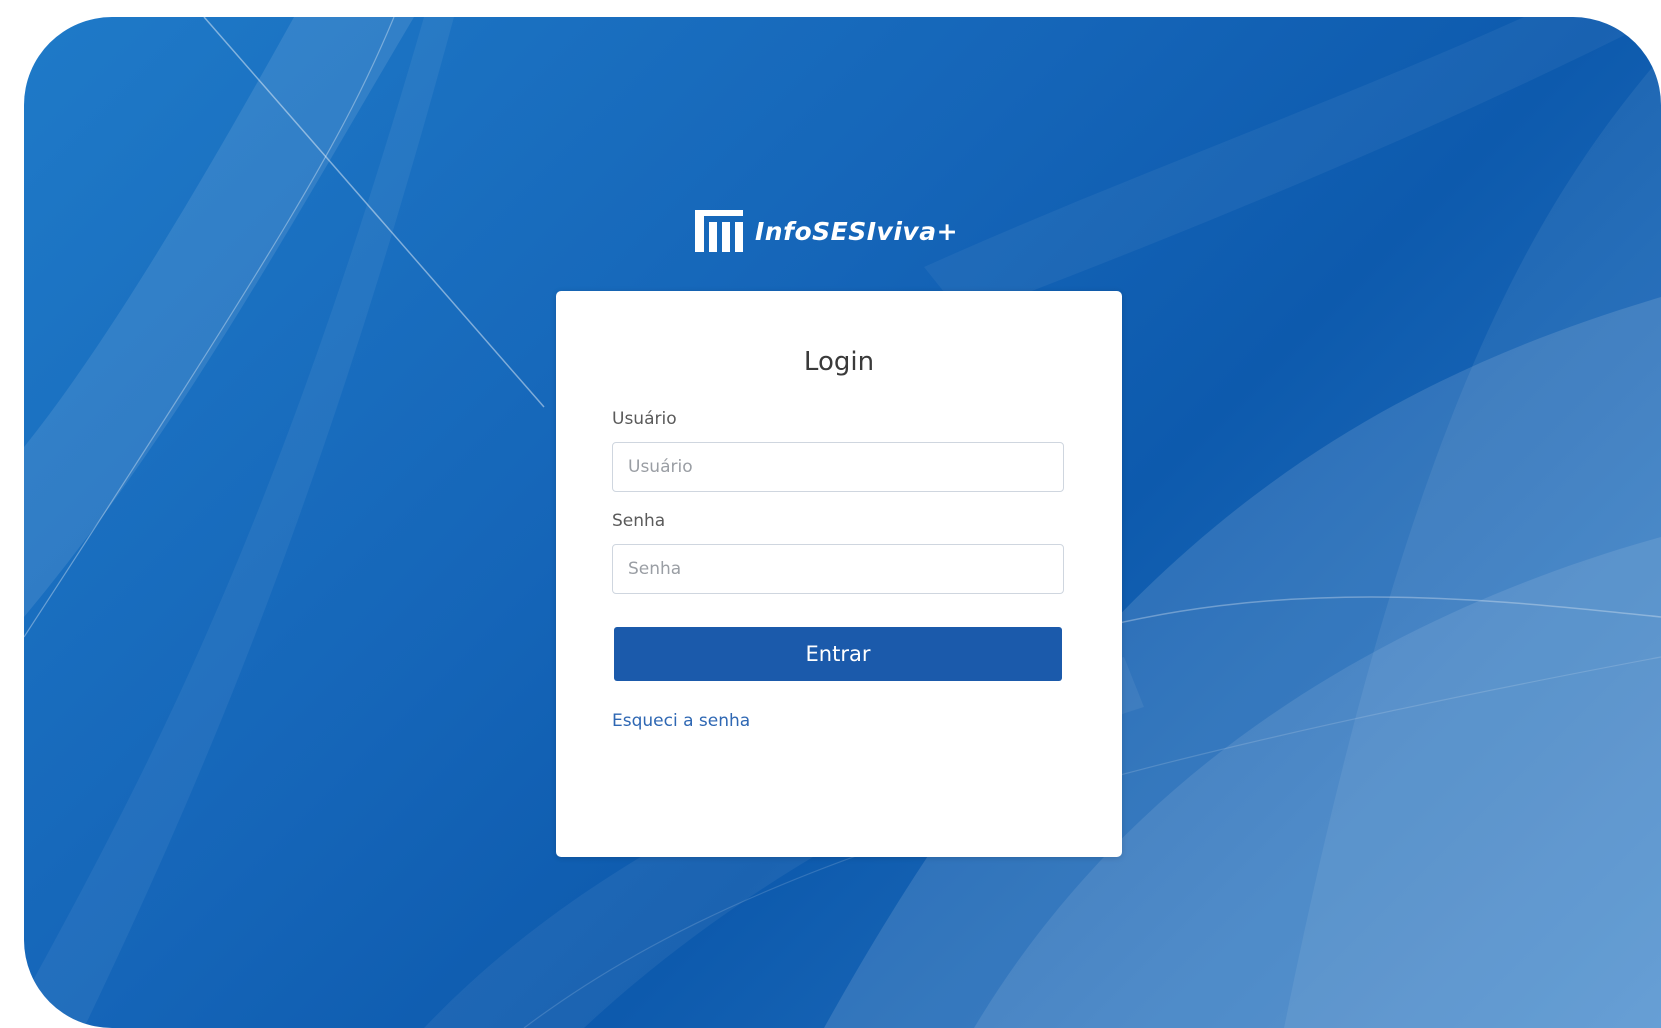  What do you see at coordinates (719, 231) in the screenshot?
I see `building-columns-icon` at bounding box center [719, 231].